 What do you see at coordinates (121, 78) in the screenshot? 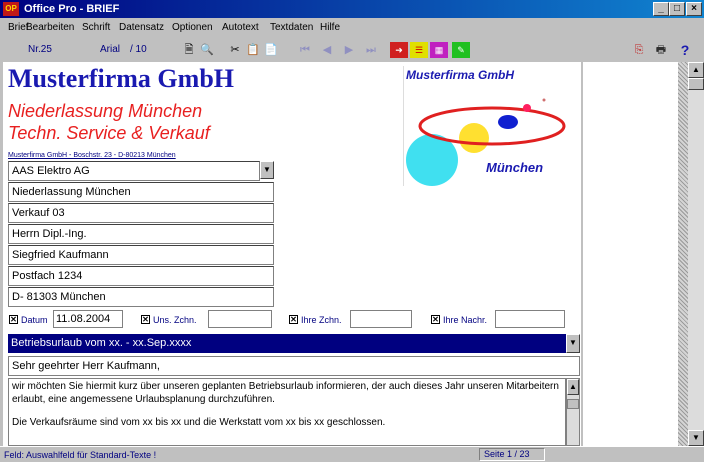
I see `company-name: Musterfirma GmbH` at bounding box center [121, 78].